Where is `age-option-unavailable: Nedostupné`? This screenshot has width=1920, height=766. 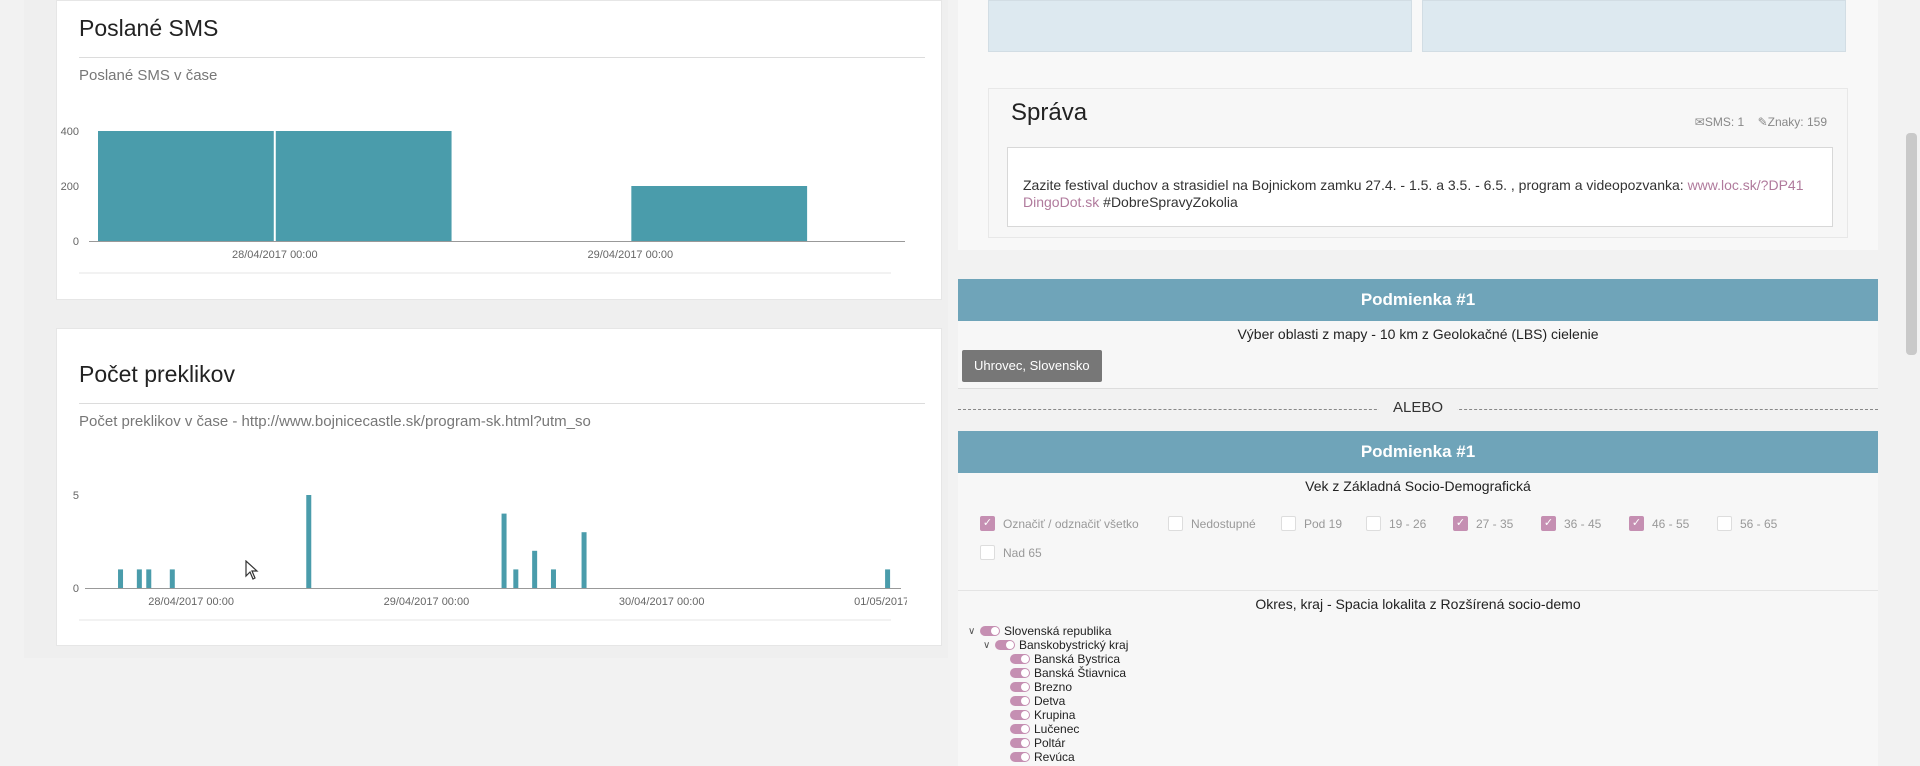
age-option-unavailable: Nedostupné is located at coordinates (1212, 523).